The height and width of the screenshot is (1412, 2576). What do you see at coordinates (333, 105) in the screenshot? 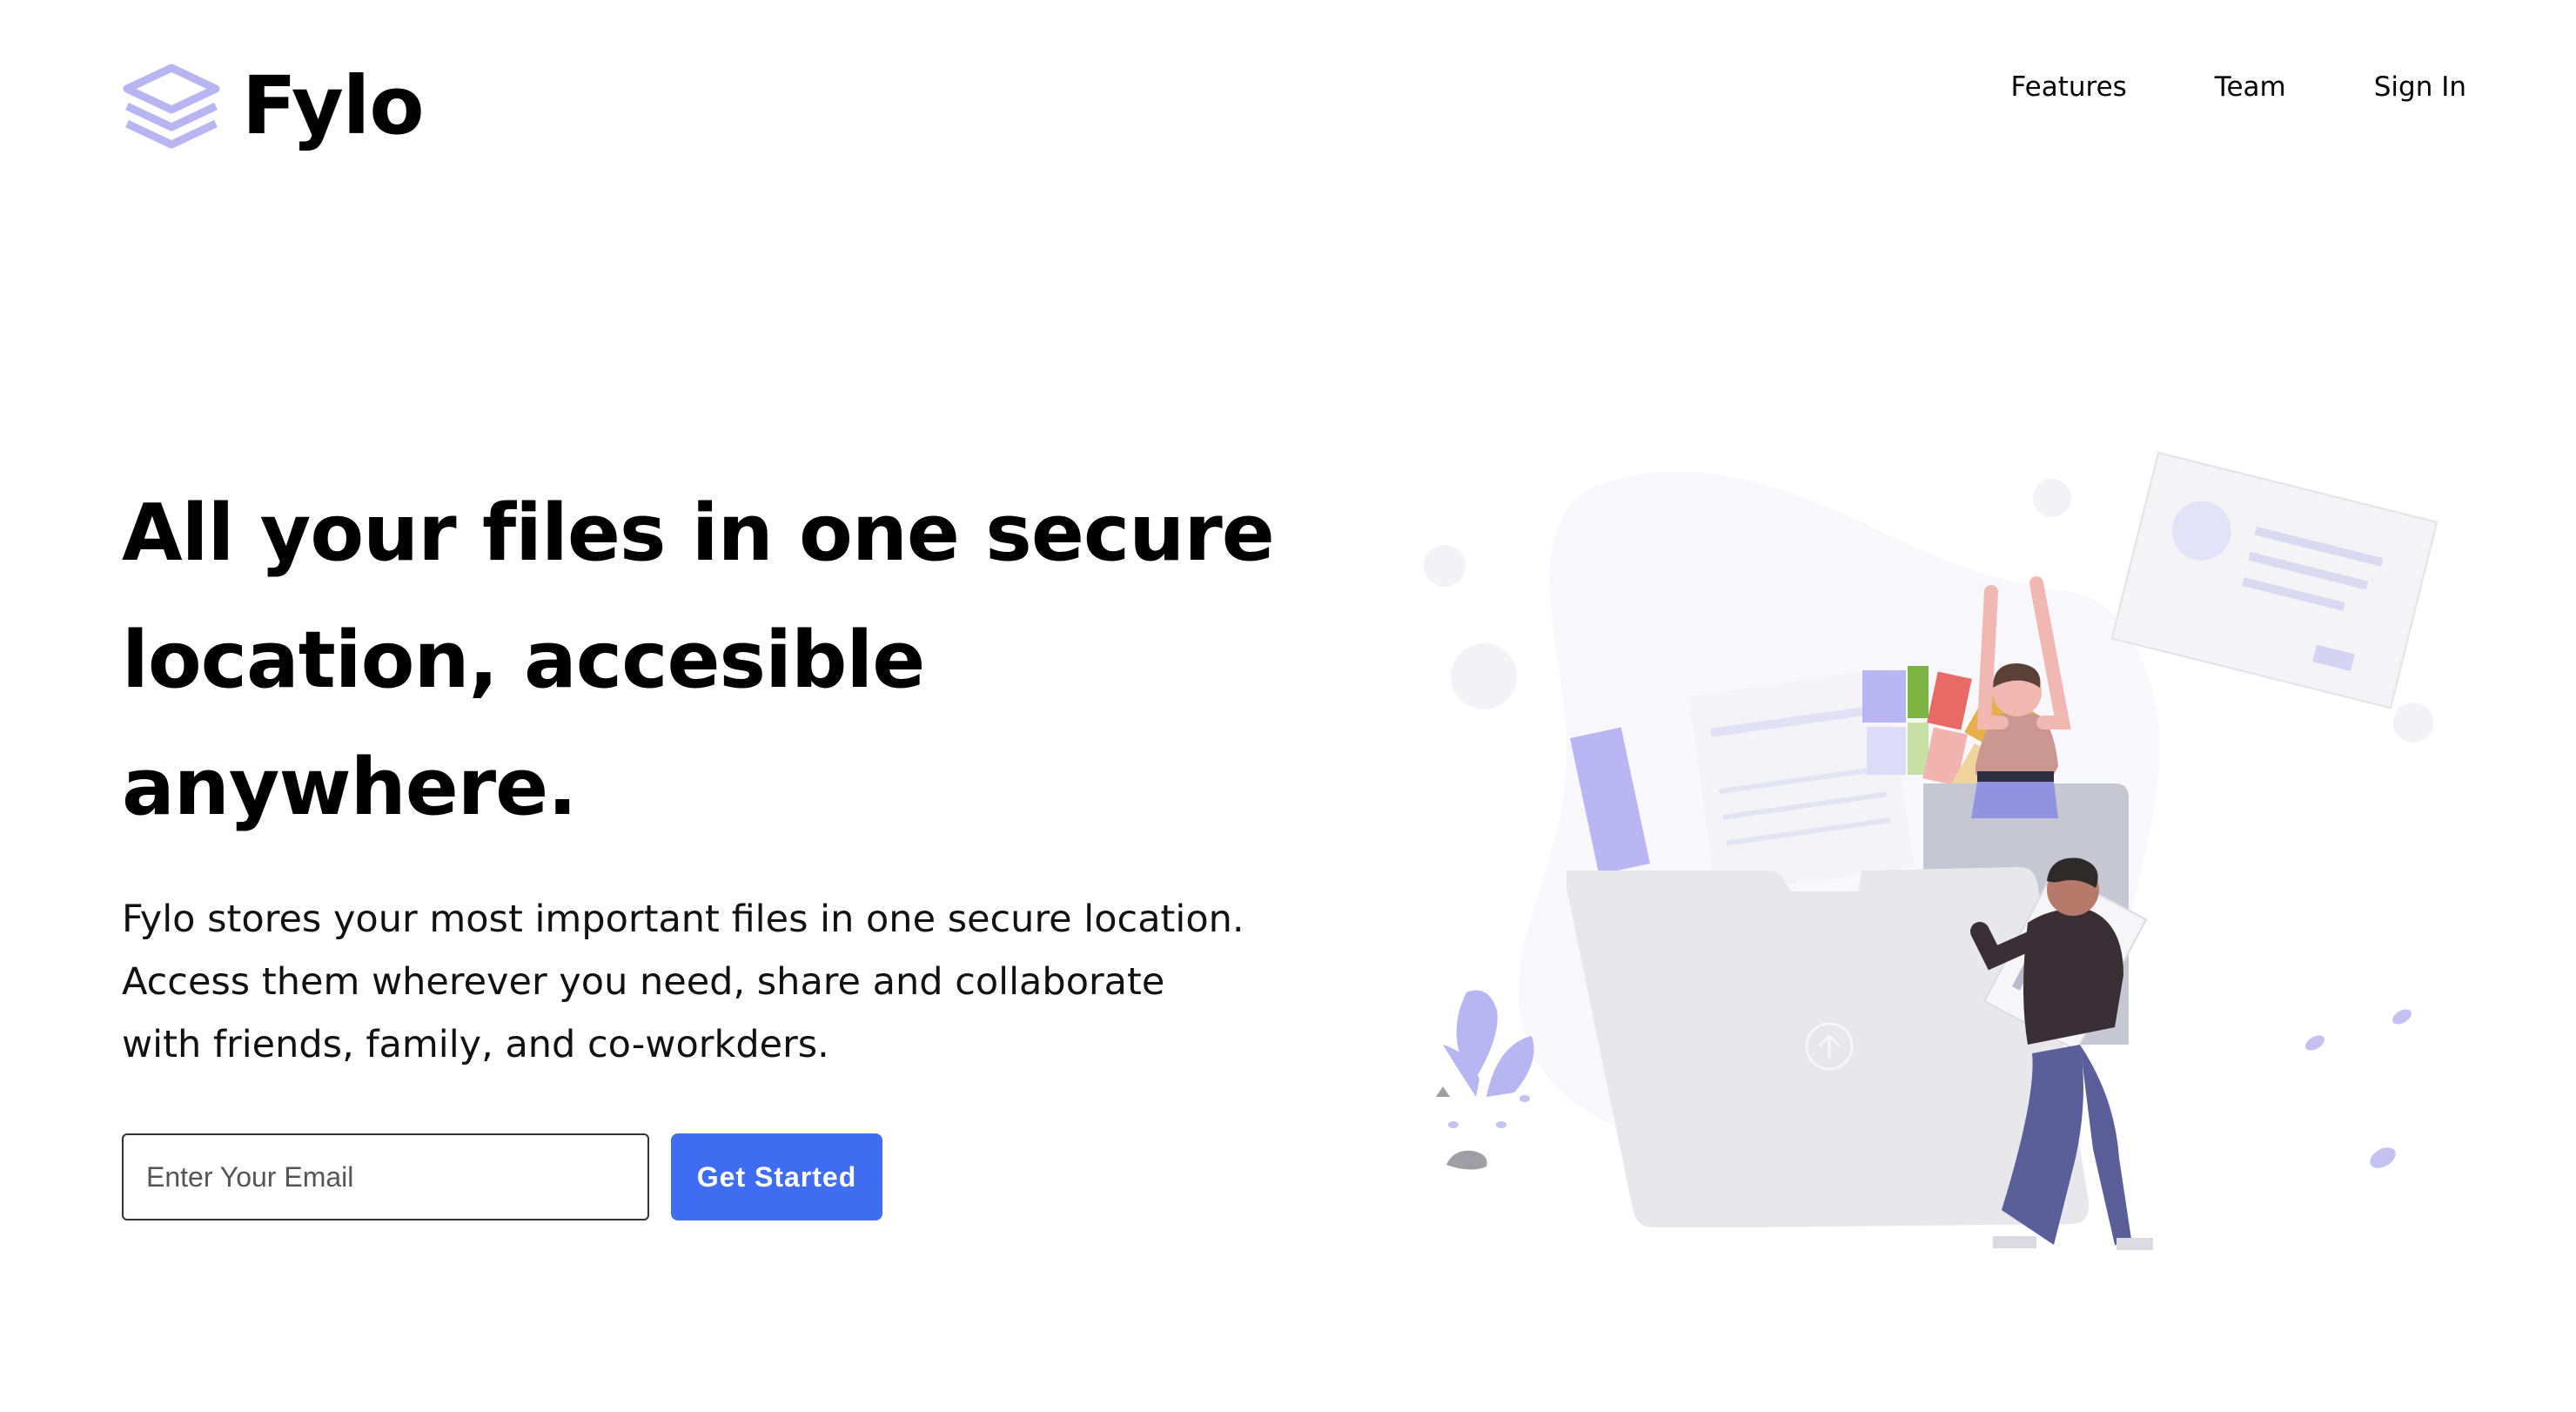
I see `brand-name: Fylo` at bounding box center [333, 105].